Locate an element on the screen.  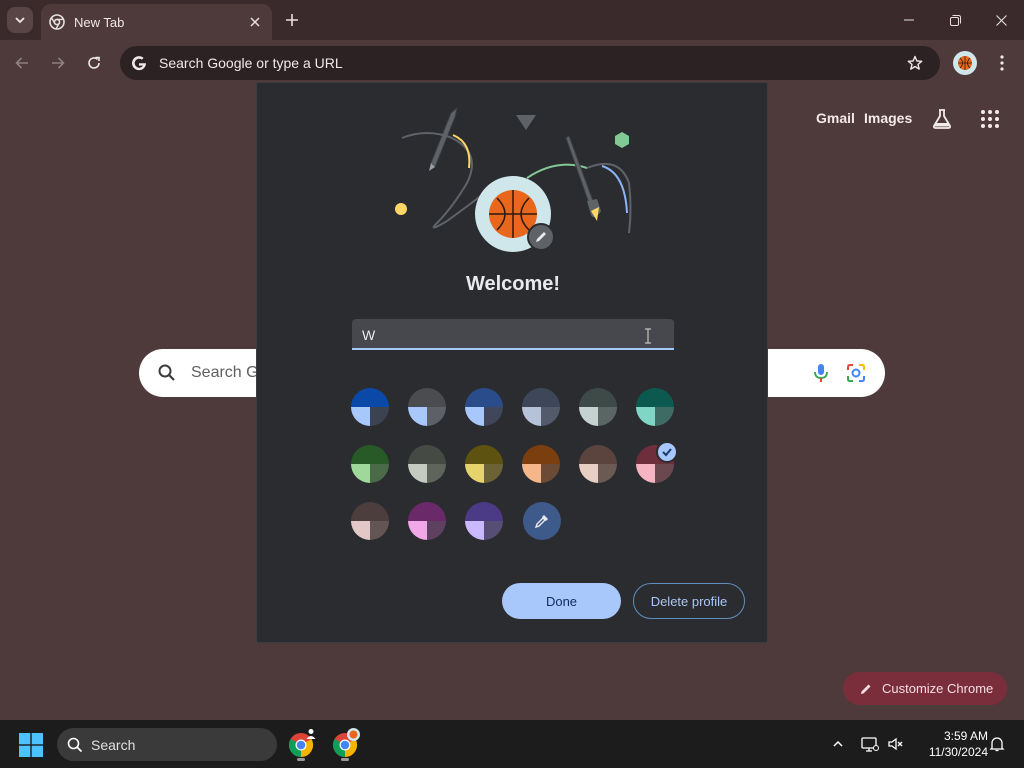
profile-button is located at coordinates (965, 63).